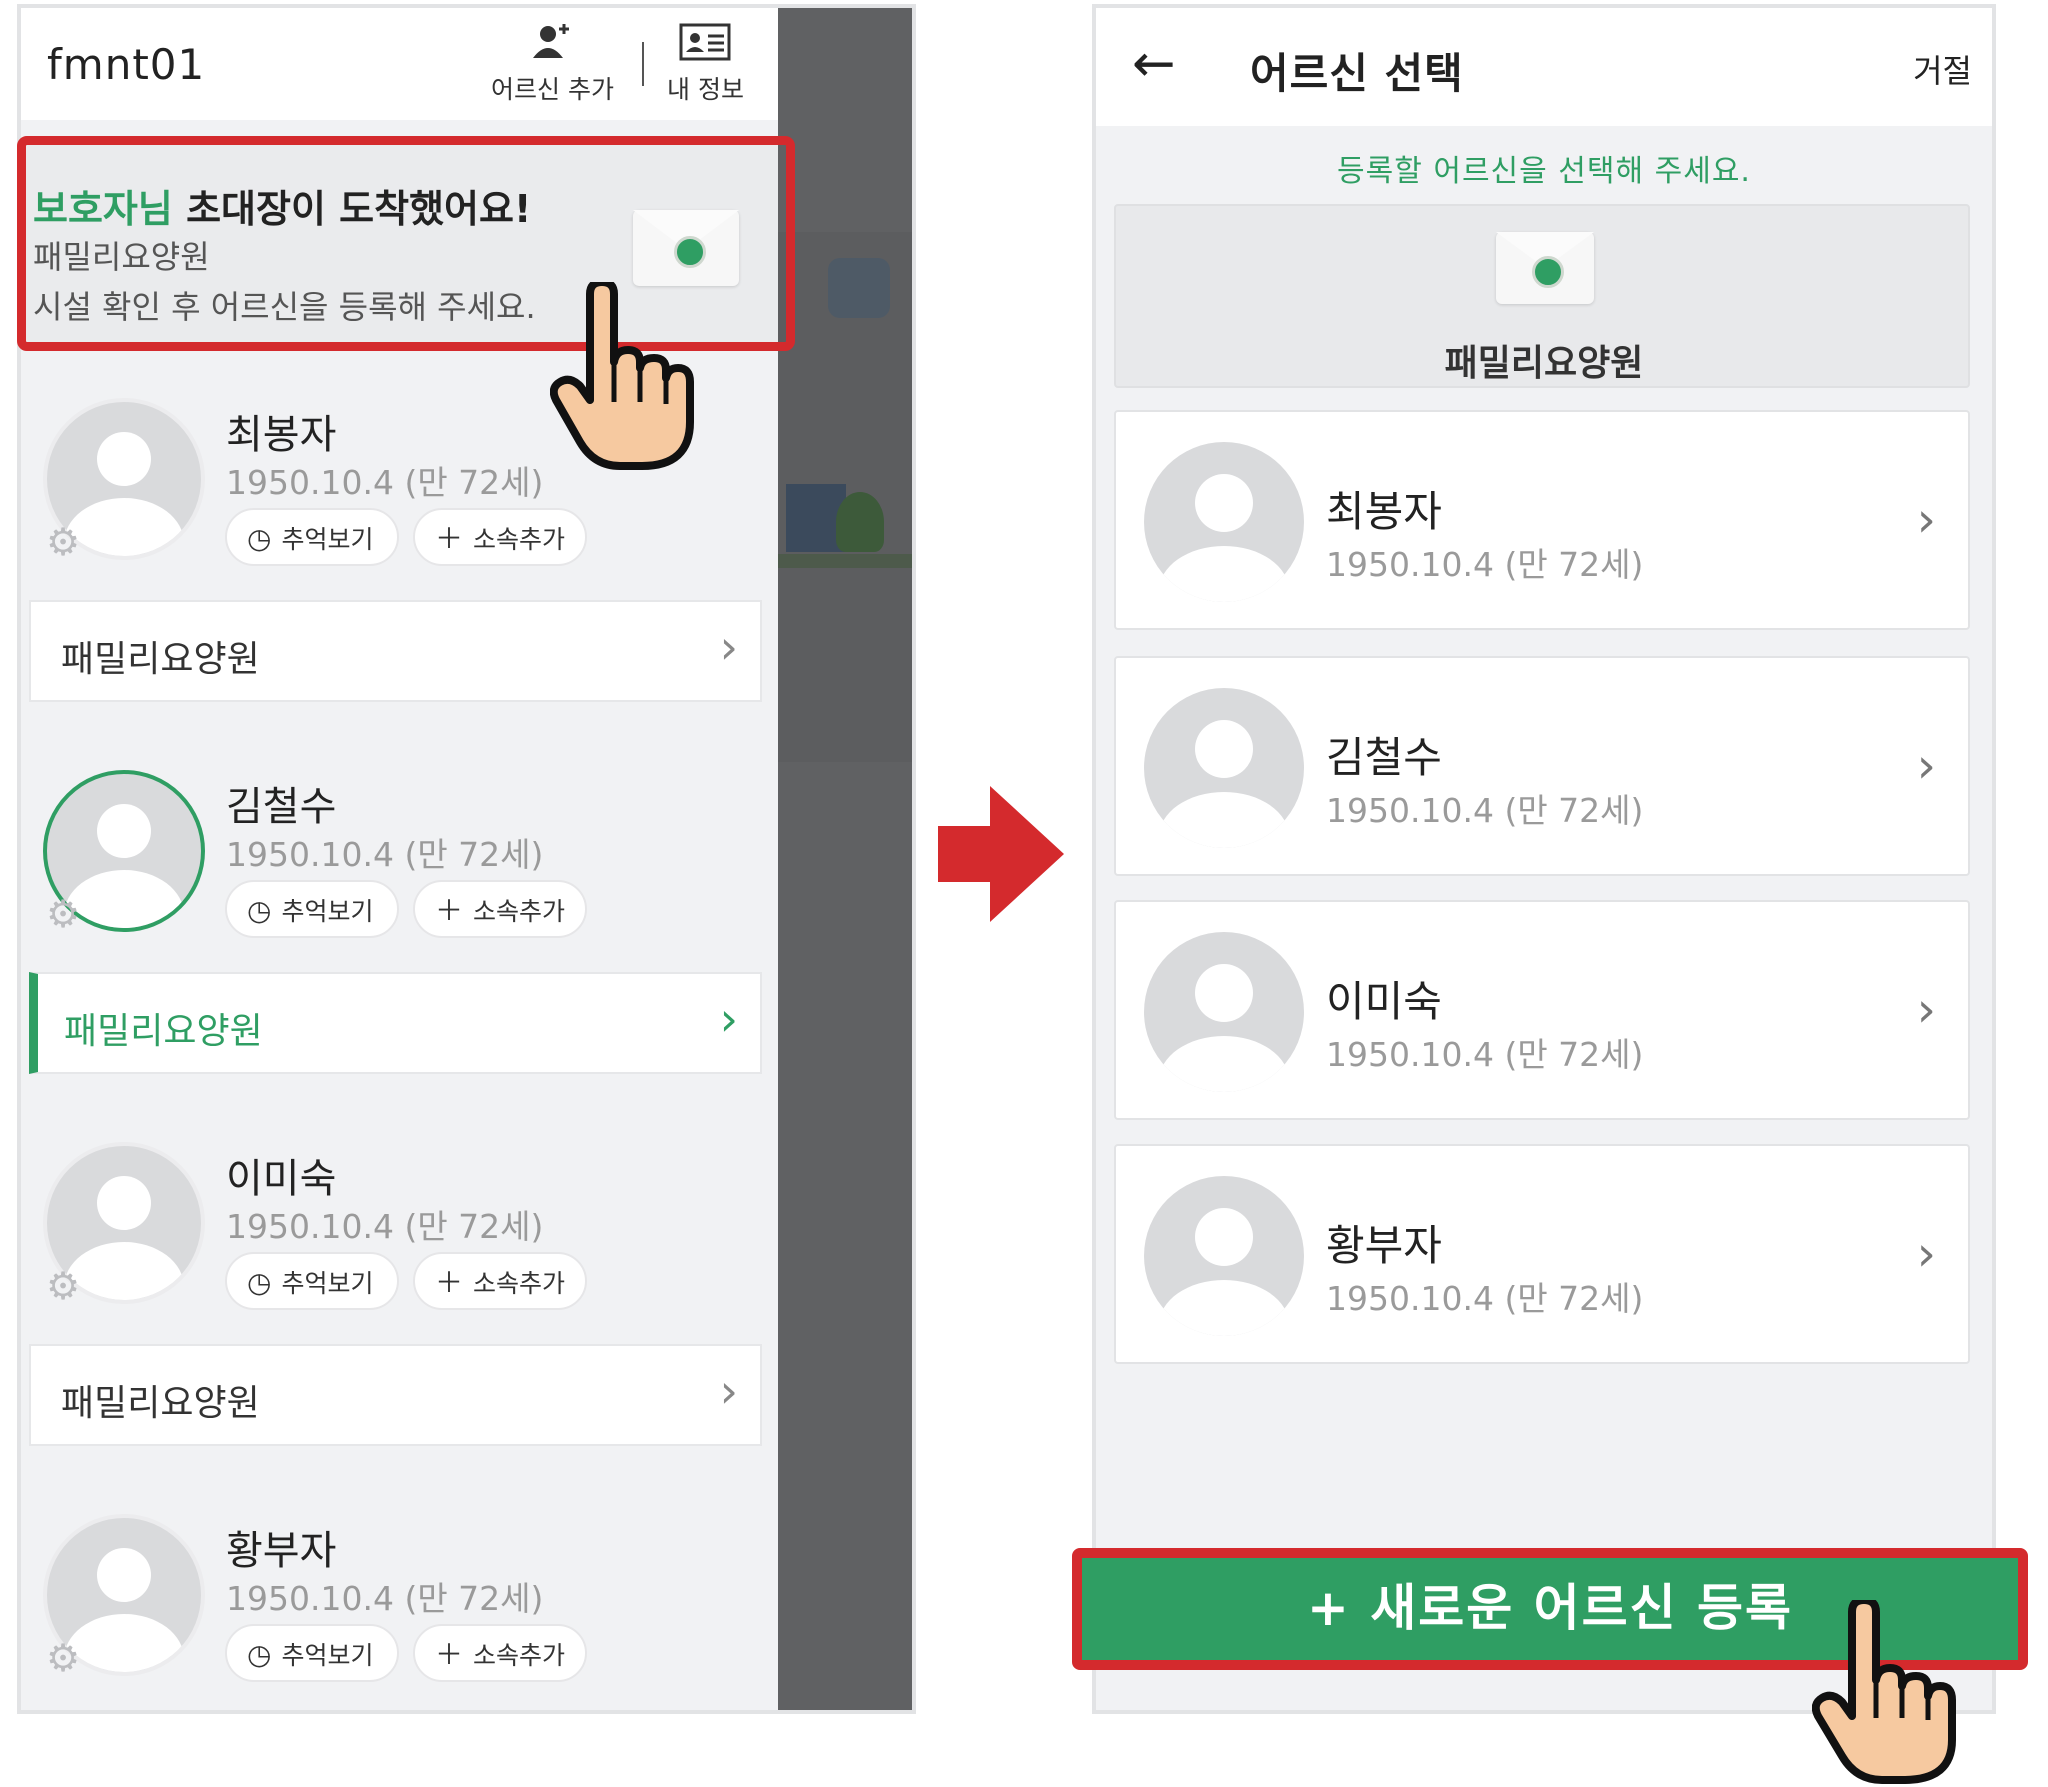  I want to click on facility-name: 패밀리요양원, so click(1544, 363).